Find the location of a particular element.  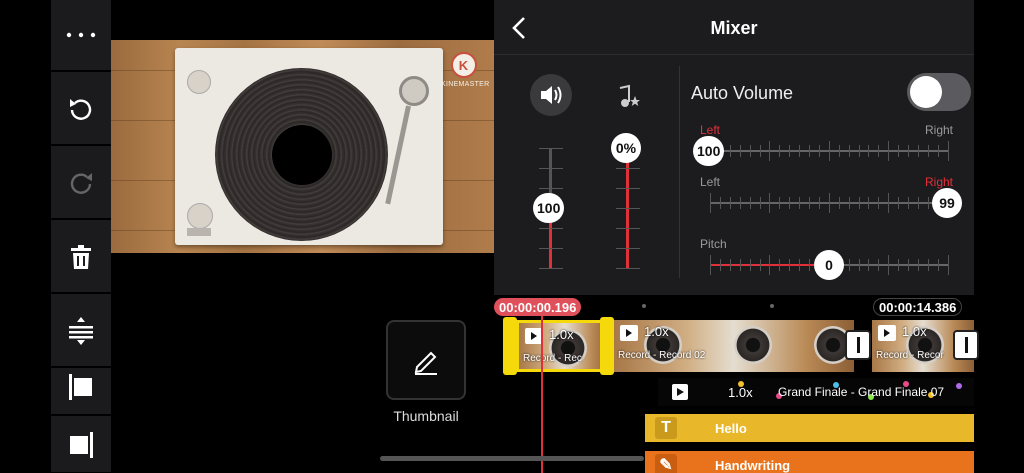

audio-track: 1.0x Grand Finale - Grand Finale 07 is located at coordinates (816, 392).